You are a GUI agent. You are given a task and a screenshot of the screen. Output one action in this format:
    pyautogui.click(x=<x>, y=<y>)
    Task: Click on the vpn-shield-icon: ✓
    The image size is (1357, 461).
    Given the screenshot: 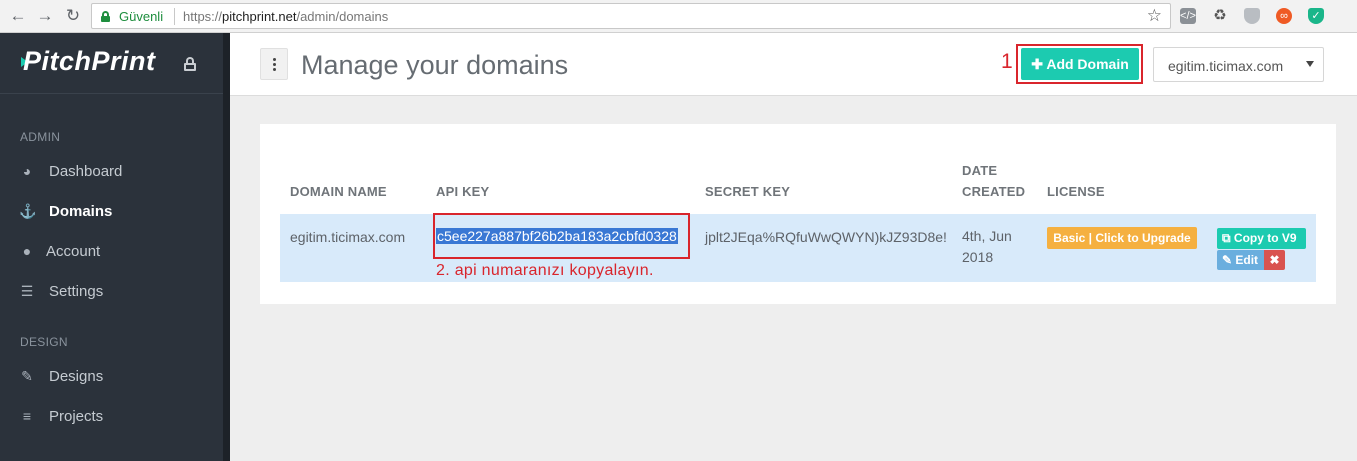 What is the action you would take?
    pyautogui.click(x=1316, y=16)
    